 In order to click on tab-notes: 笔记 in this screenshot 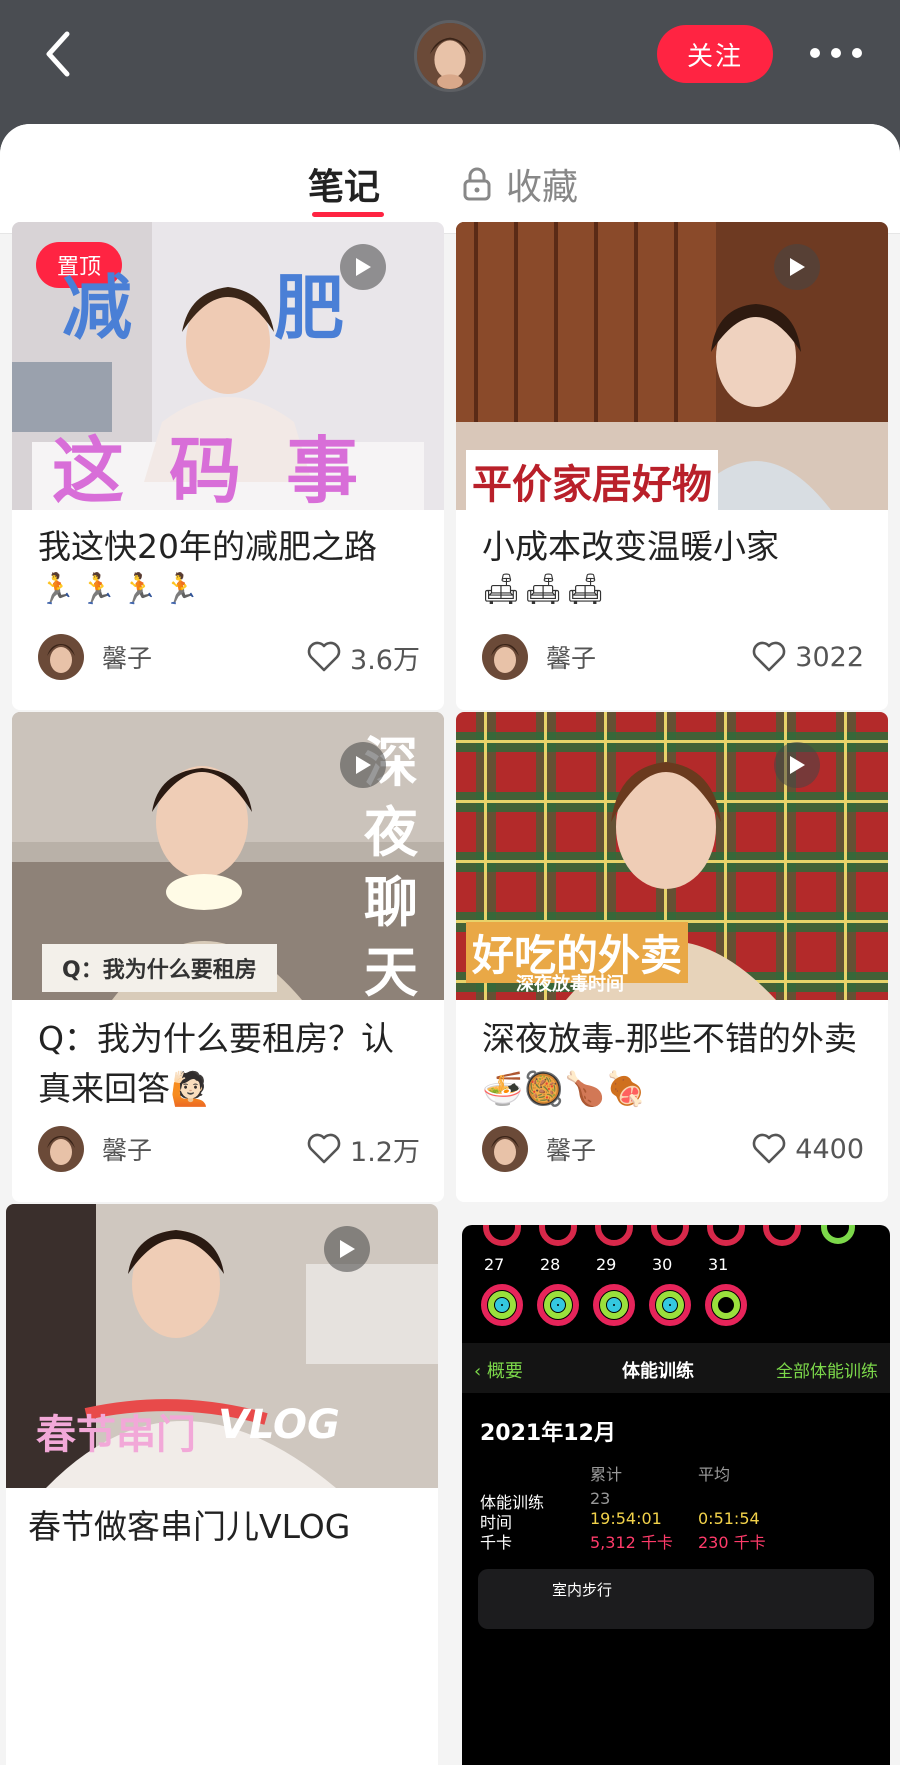, I will do `click(344, 184)`.